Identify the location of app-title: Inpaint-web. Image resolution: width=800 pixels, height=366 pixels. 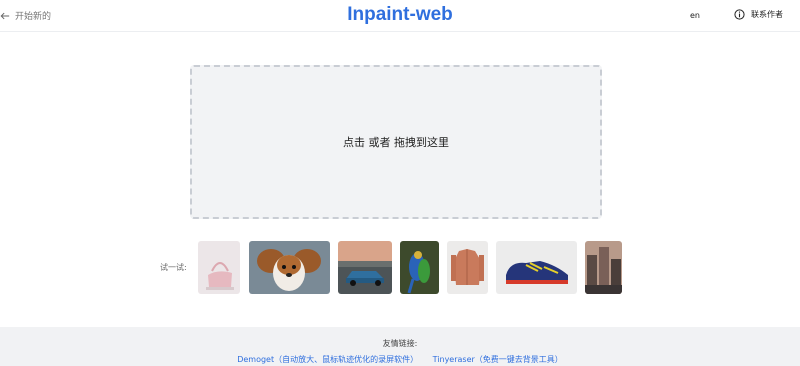
(400, 14).